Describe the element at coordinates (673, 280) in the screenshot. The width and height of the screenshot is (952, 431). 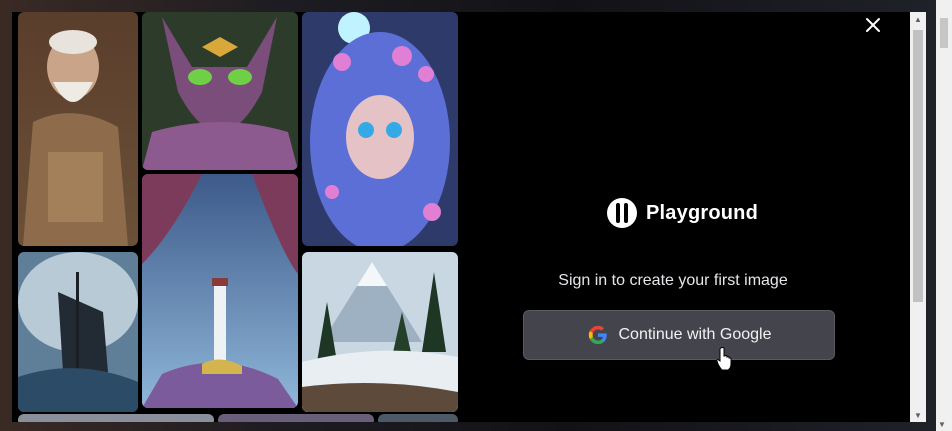
I see `sign-in-tagline: Sign in to create your first image` at that location.